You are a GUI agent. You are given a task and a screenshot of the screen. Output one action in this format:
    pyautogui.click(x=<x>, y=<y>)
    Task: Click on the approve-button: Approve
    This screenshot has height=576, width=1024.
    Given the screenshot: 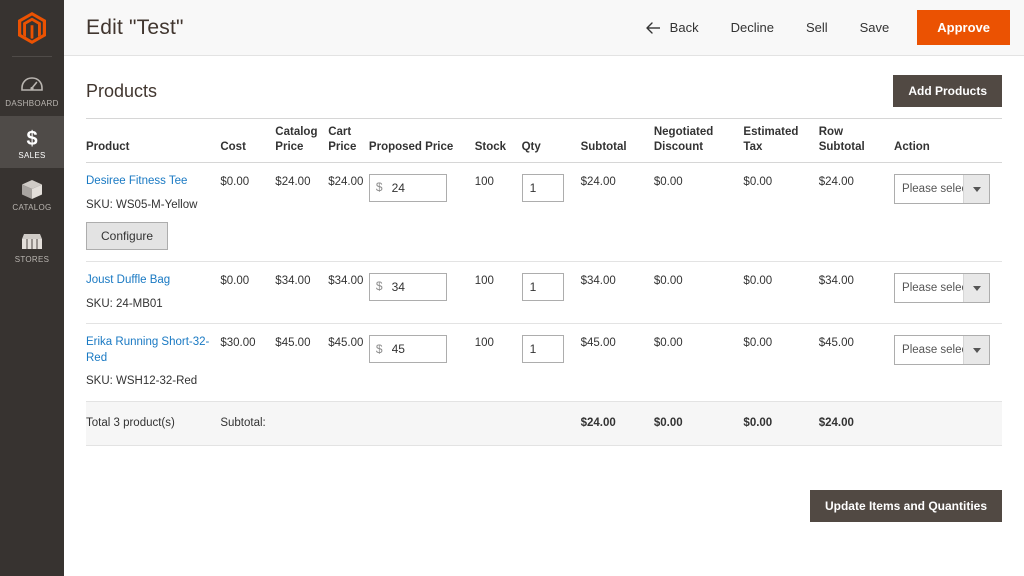 What is the action you would take?
    pyautogui.click(x=963, y=27)
    